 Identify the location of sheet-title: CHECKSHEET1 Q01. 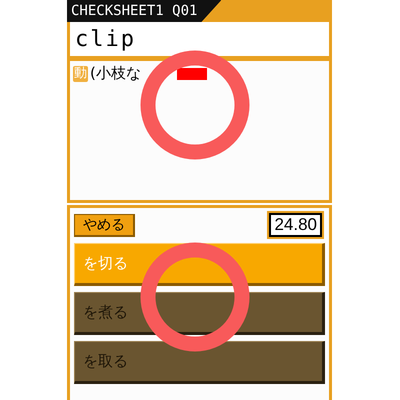
(144, 11).